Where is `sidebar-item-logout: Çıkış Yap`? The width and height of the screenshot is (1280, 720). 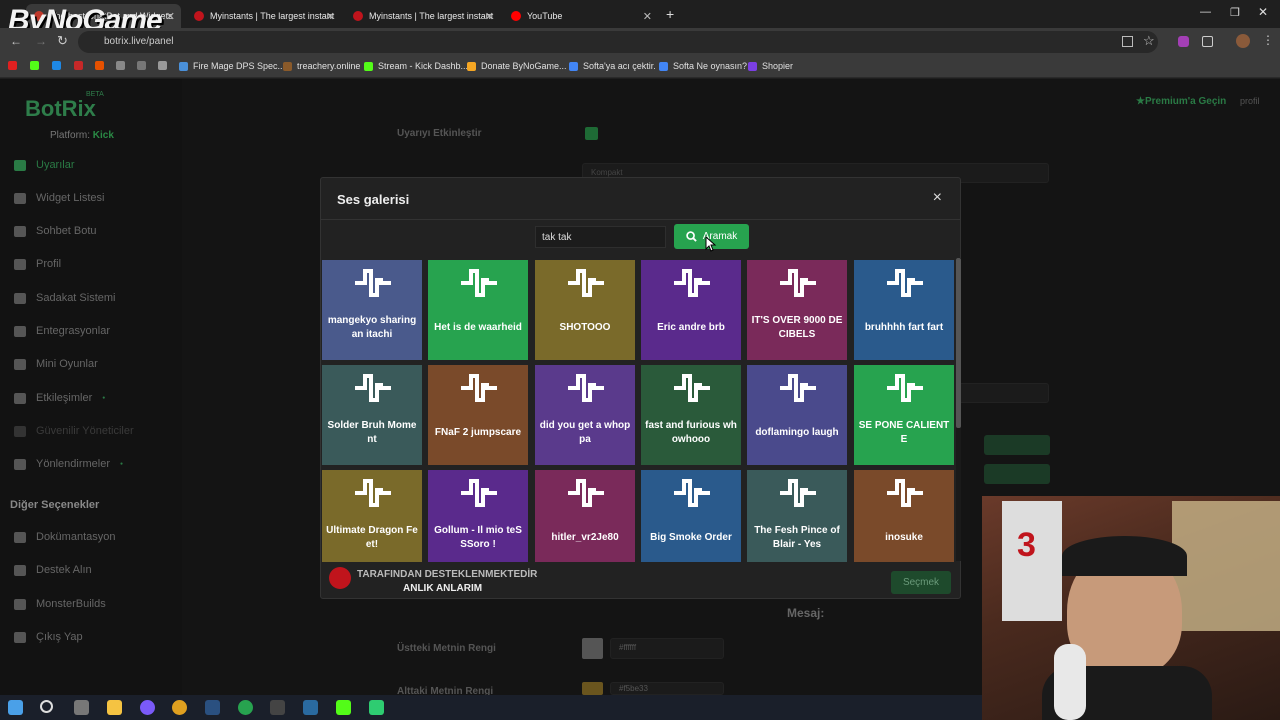
sidebar-item-logout: Çıkış Yap is located at coordinates (48, 637).